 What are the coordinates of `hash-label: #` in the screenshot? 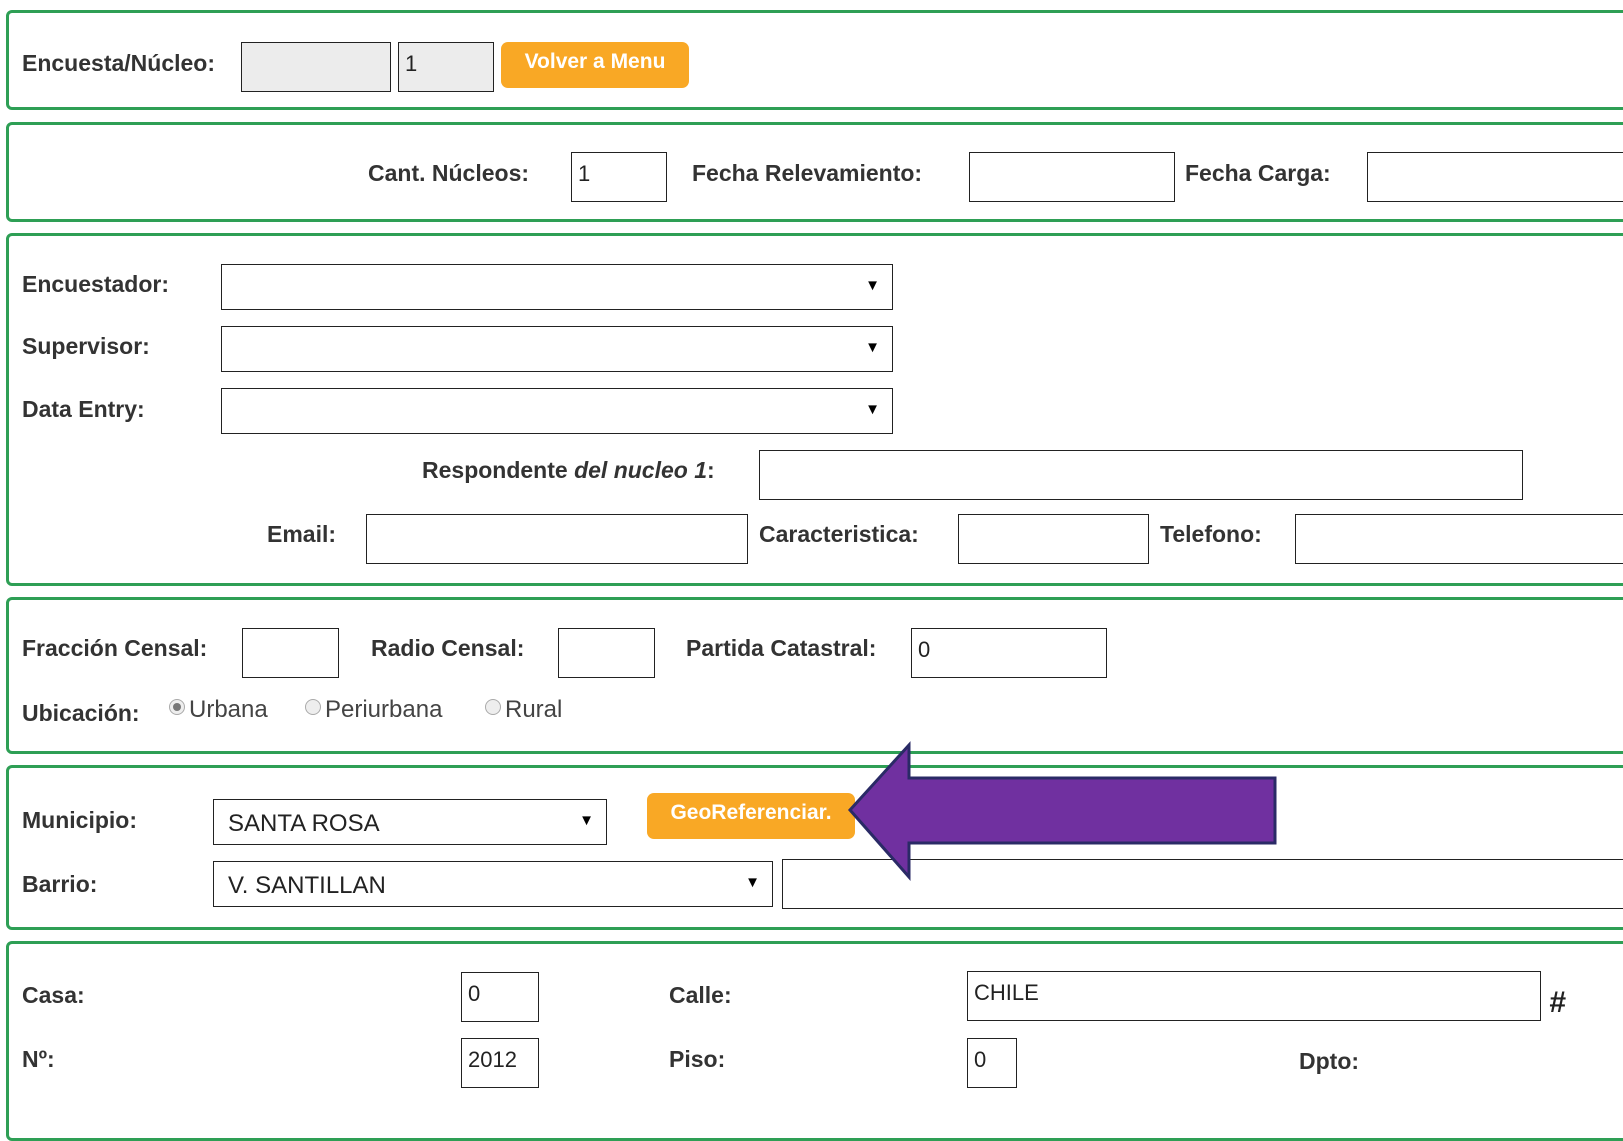 It's located at (1557, 1002).